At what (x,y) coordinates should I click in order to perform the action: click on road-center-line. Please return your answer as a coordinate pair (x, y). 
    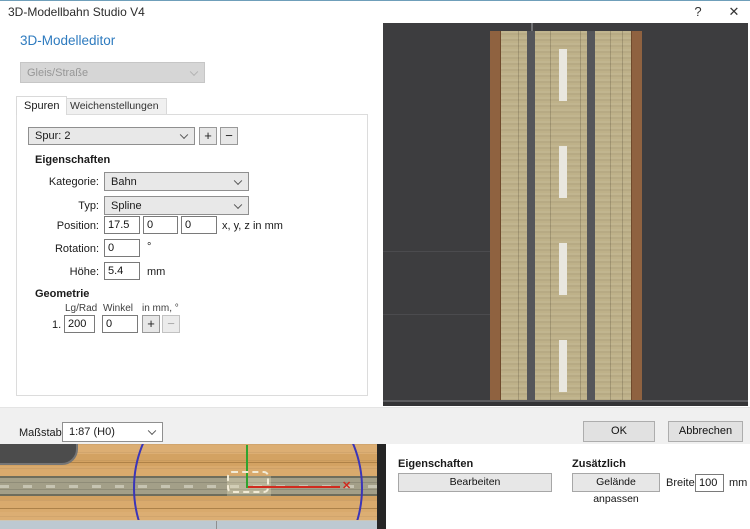
    Looking at the image, I should click on (563, 216).